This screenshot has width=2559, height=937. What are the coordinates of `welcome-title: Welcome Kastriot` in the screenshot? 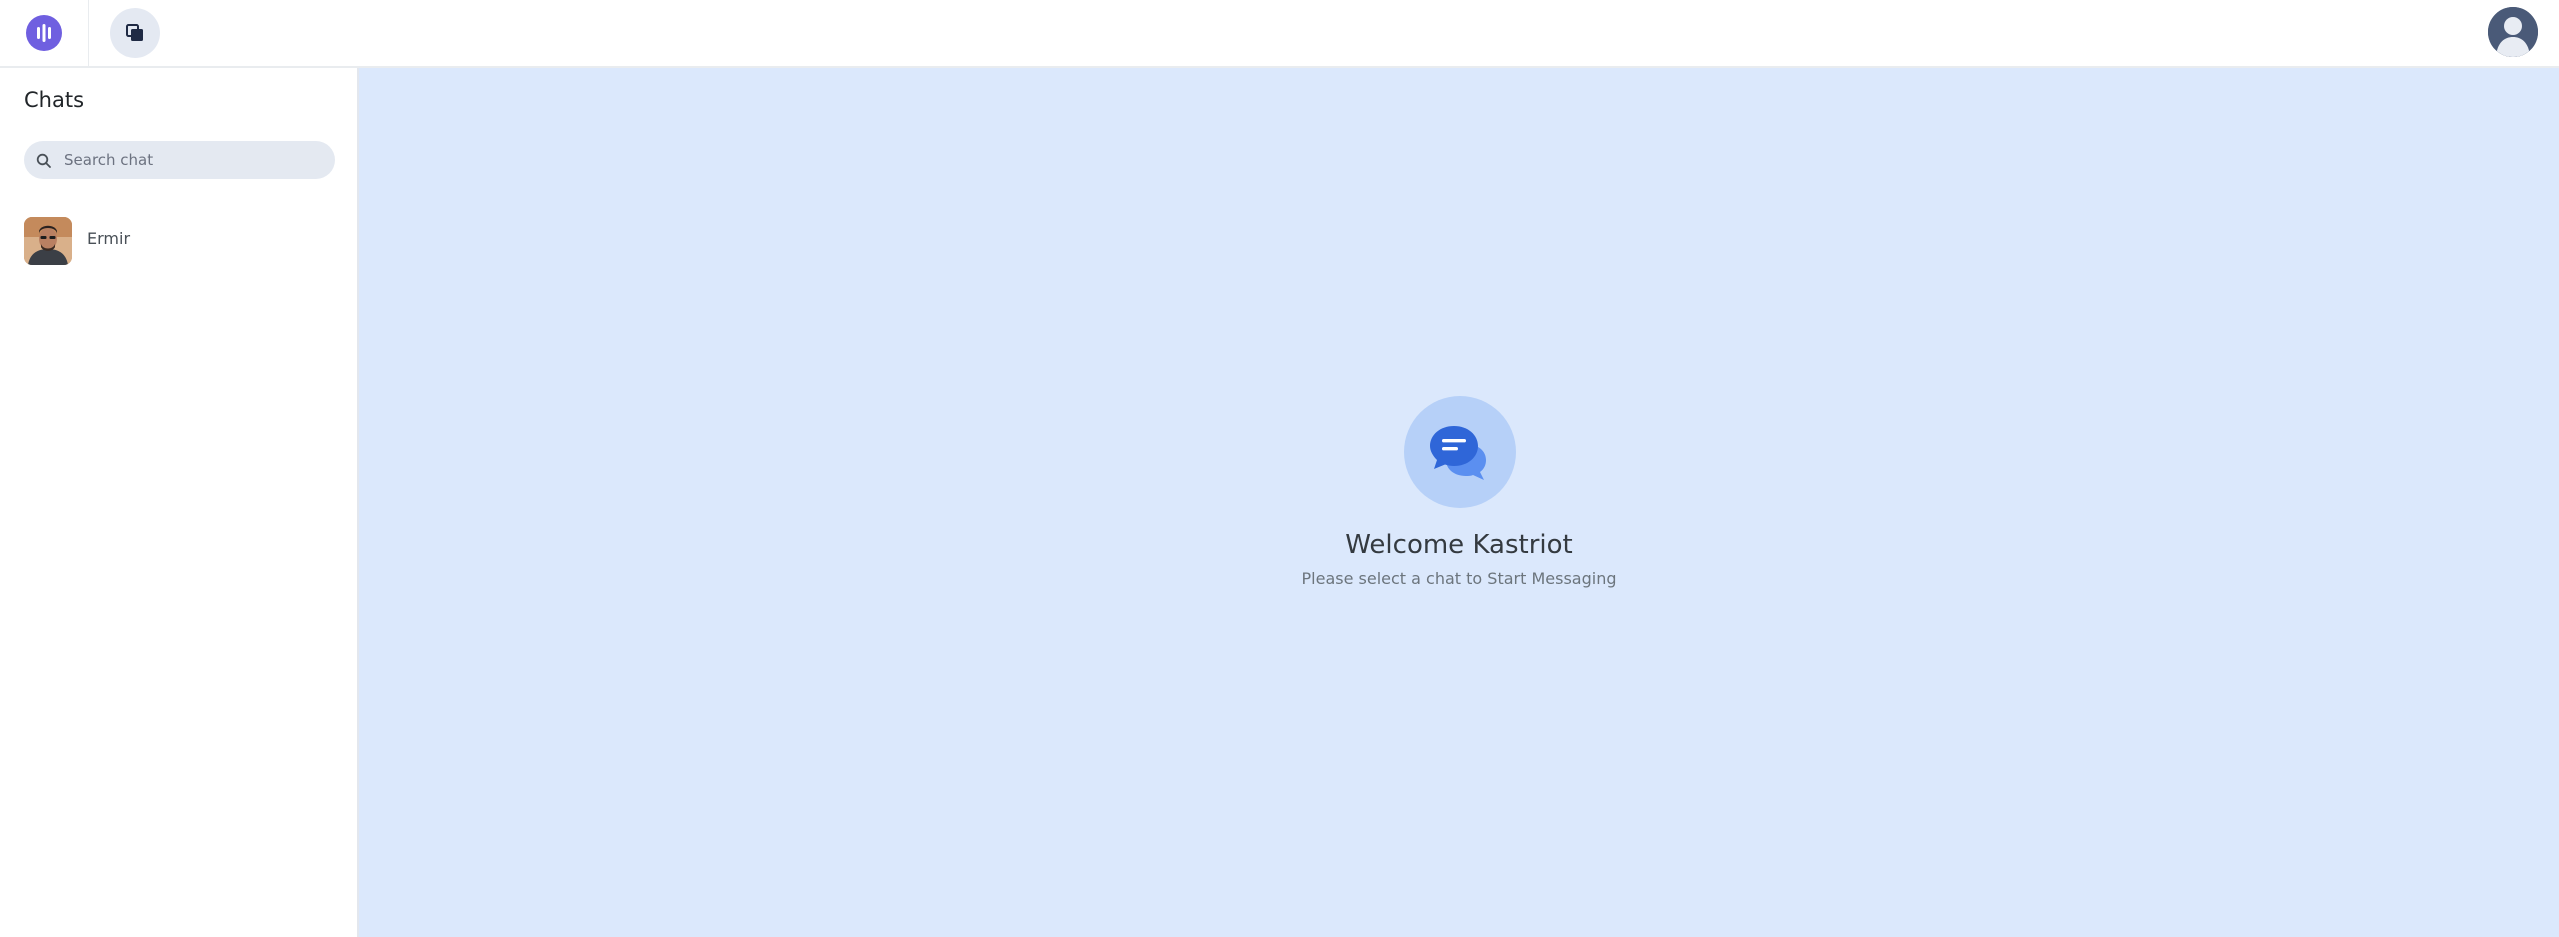 It's located at (1459, 545).